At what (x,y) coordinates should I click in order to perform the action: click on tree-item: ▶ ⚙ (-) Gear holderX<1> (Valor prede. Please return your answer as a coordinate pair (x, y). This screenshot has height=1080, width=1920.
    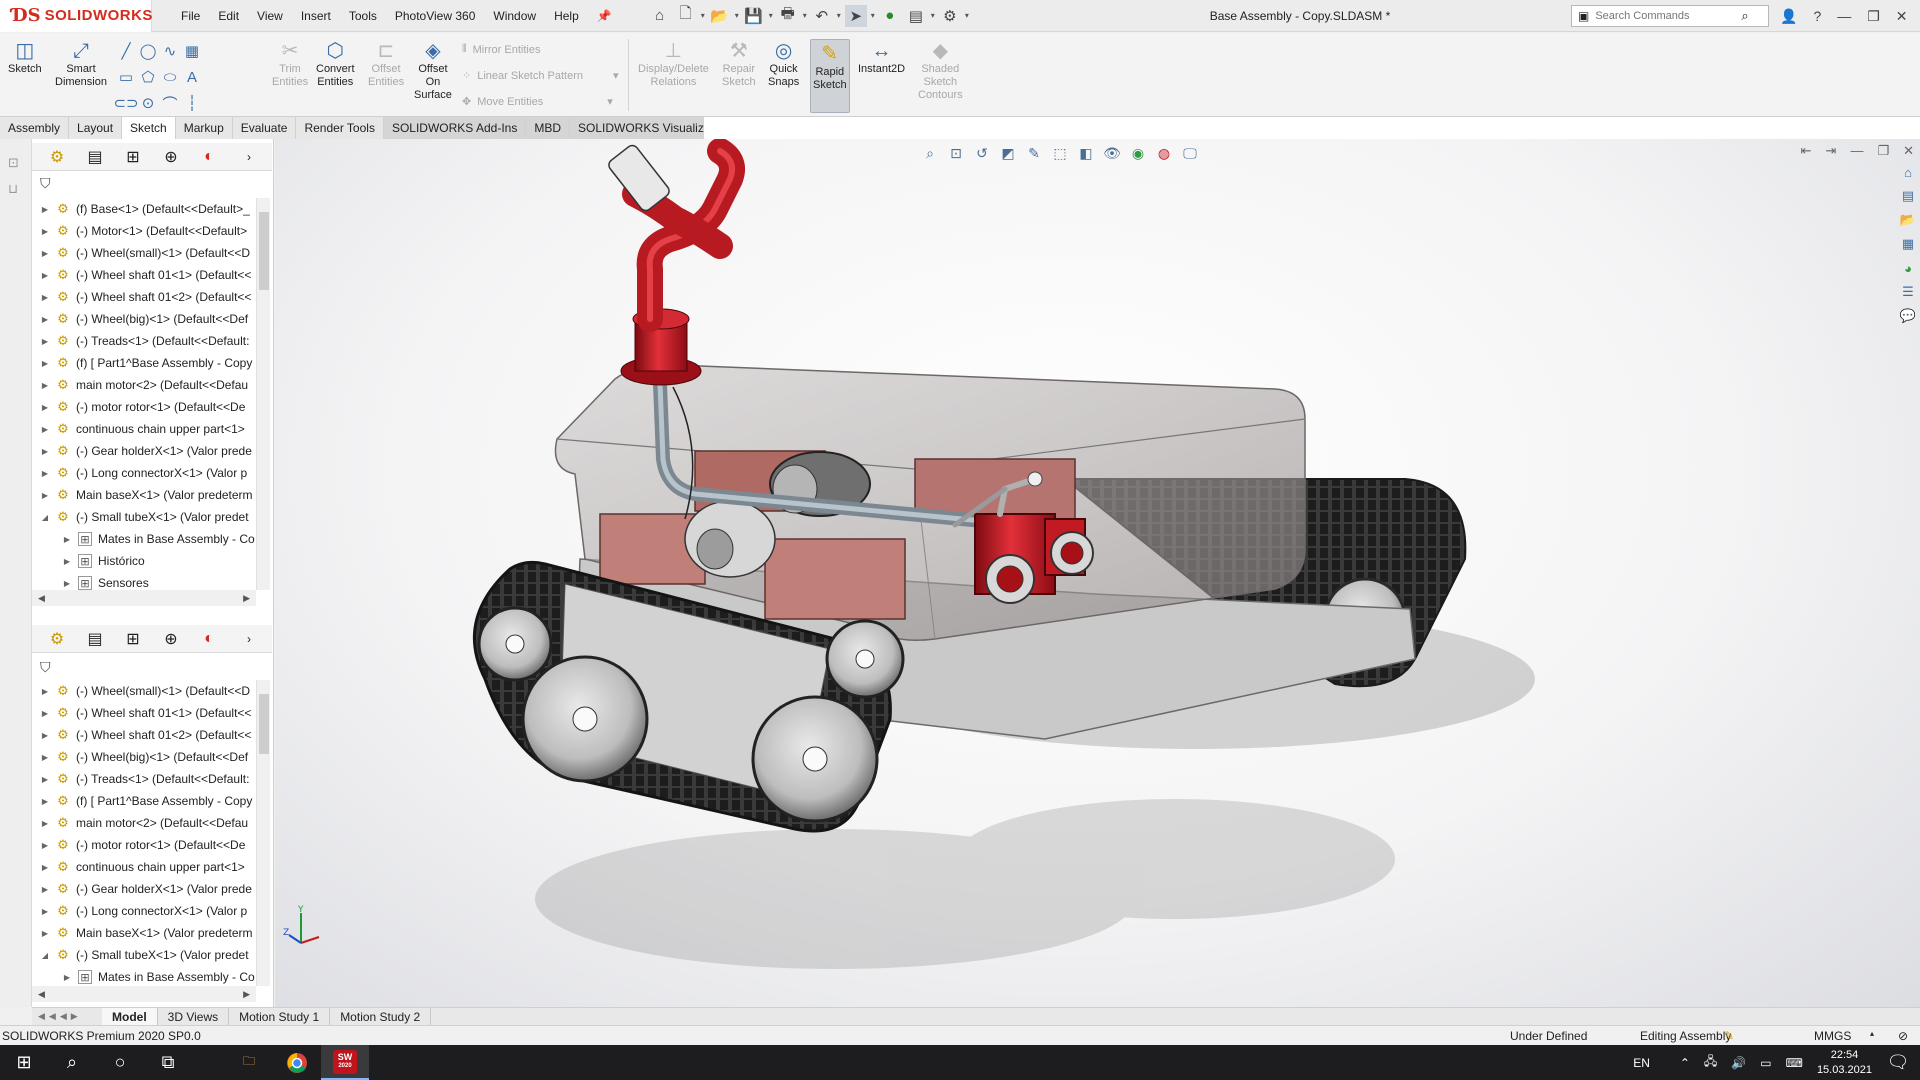
    Looking at the image, I should click on (144, 451).